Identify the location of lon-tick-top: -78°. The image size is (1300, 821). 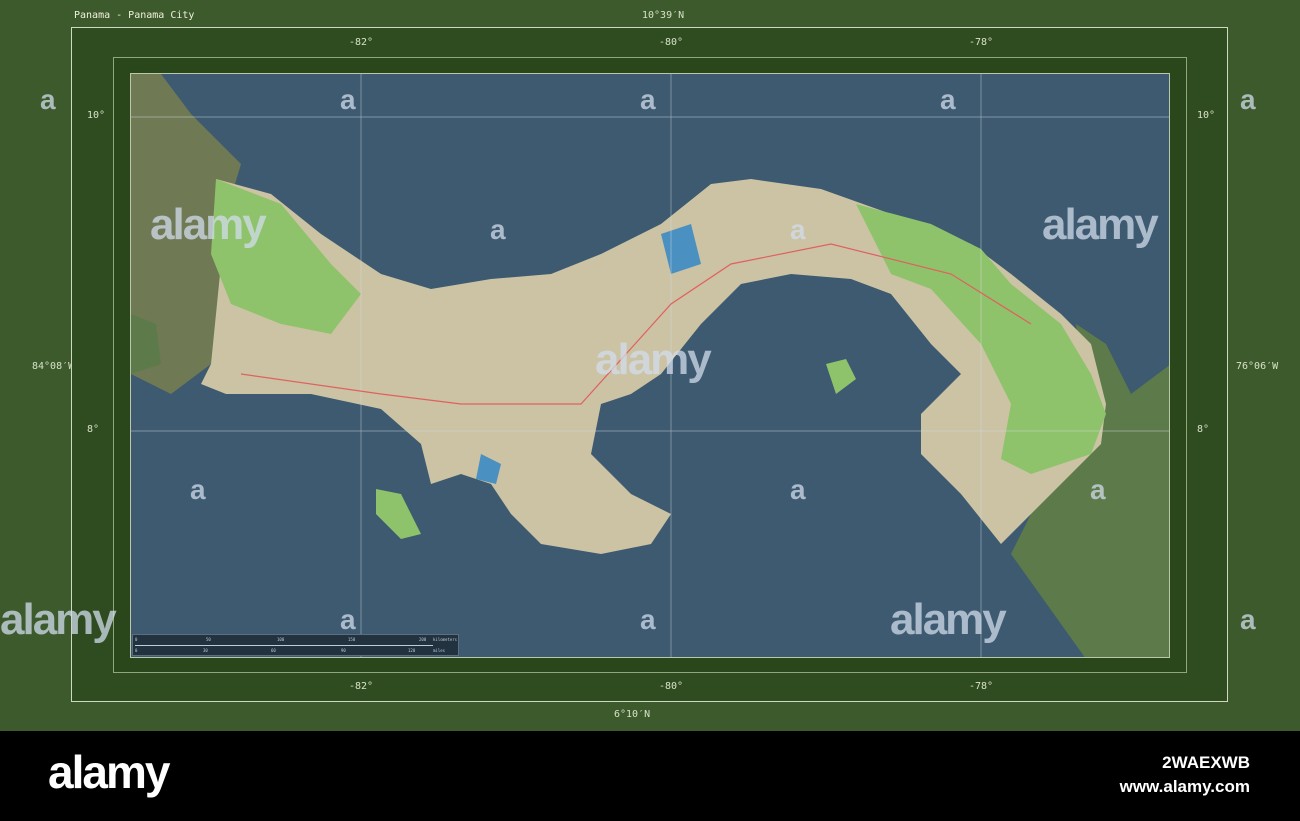
(981, 42).